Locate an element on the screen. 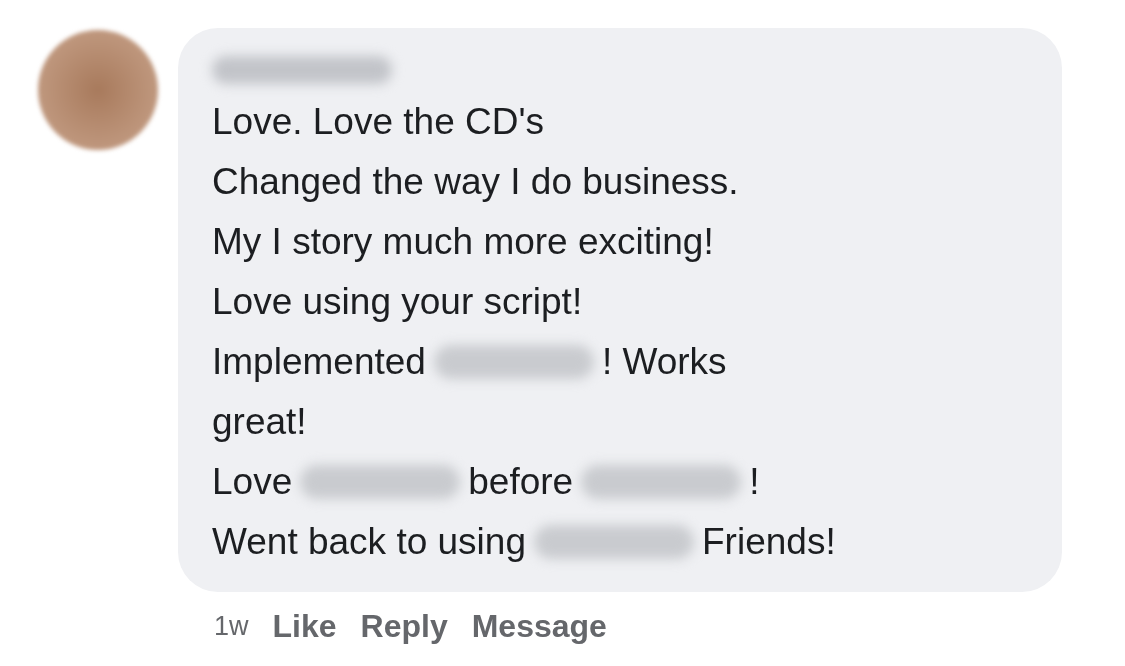 The image size is (1125, 666). comment-action-link: Message is located at coordinates (539, 626).